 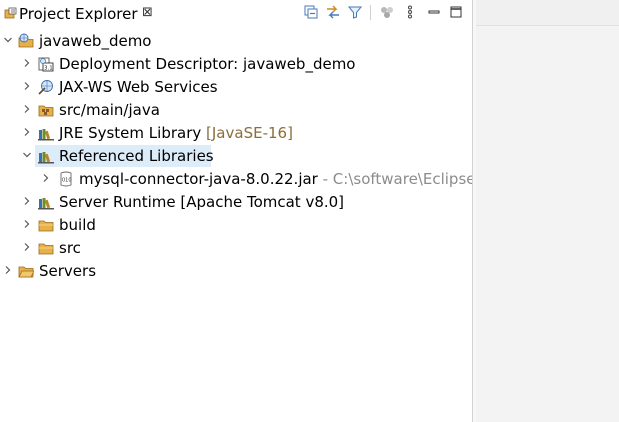 I want to click on jar-icon: 010, so click(x=66, y=179).